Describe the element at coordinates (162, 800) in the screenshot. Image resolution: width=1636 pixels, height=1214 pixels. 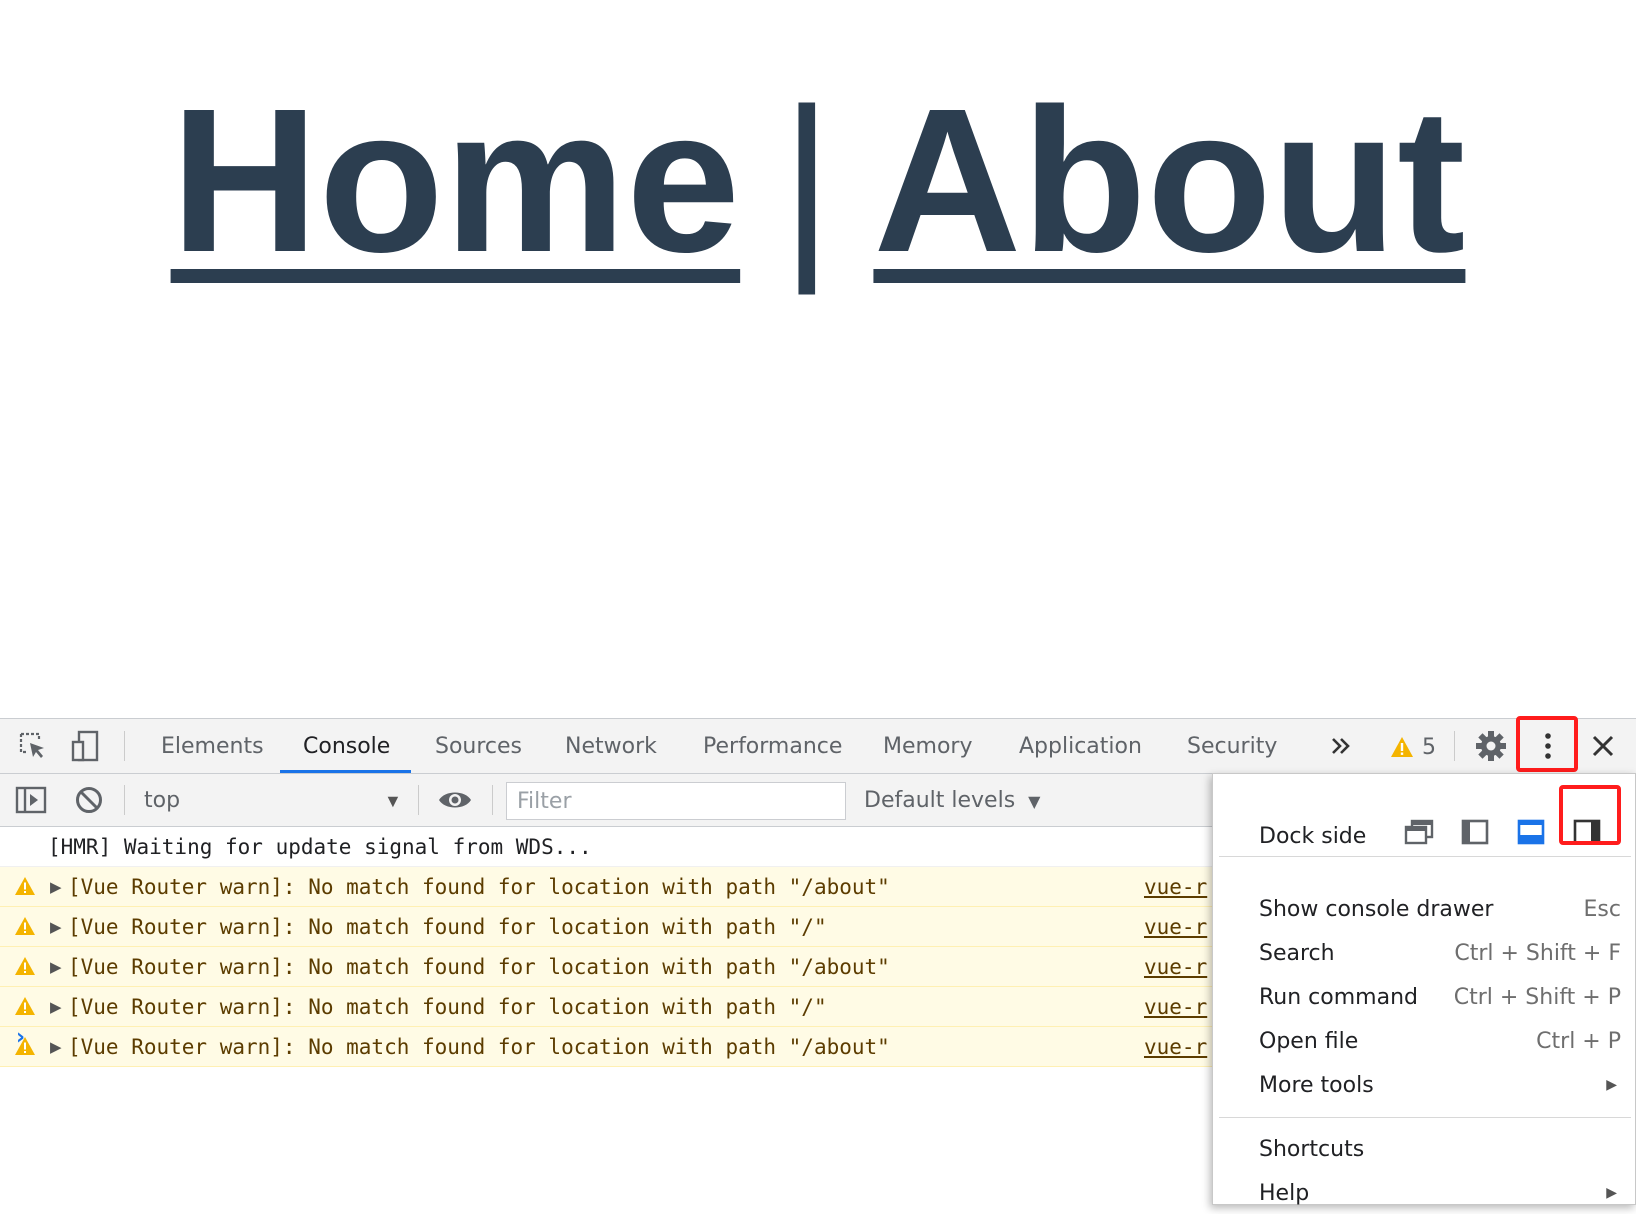
I see `context-selector: top` at that location.